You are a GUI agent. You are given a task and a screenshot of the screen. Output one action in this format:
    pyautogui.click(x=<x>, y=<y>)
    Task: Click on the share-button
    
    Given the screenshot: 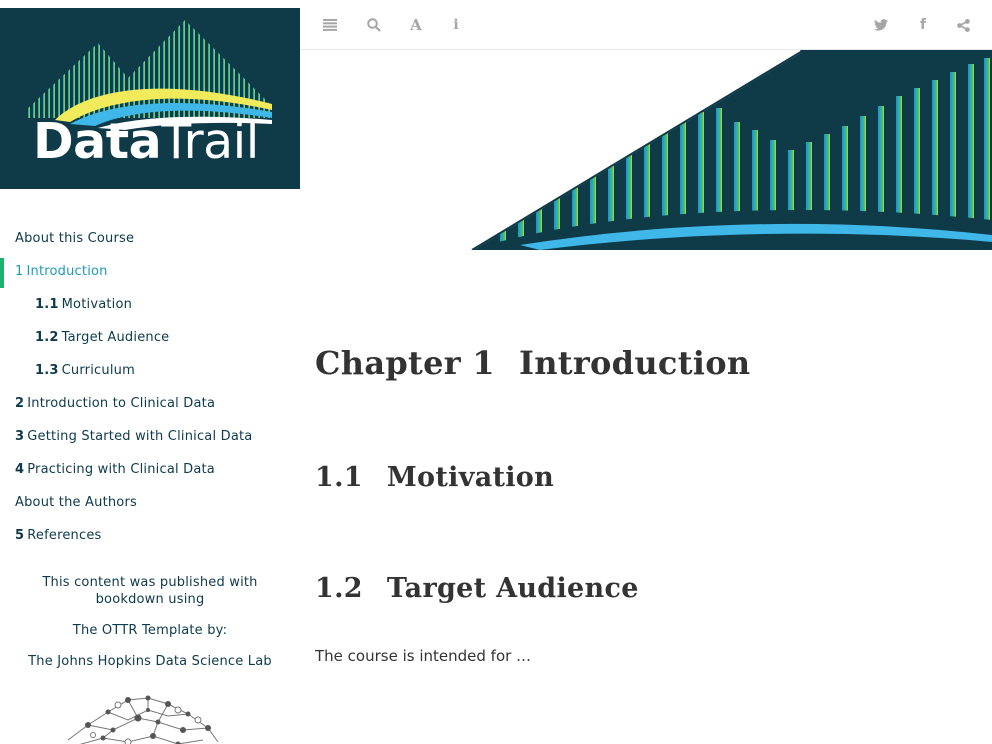 What is the action you would take?
    pyautogui.click(x=963, y=25)
    